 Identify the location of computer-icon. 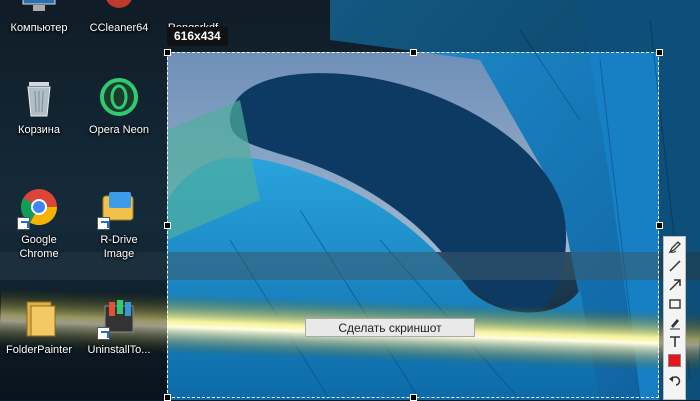
(39, 9).